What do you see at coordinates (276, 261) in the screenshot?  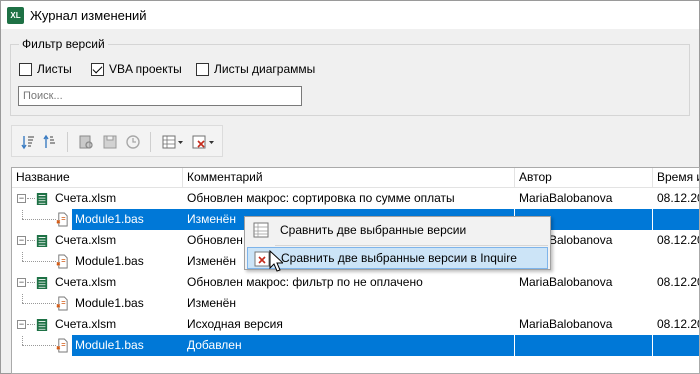 I see `mouse-cursor-icon` at bounding box center [276, 261].